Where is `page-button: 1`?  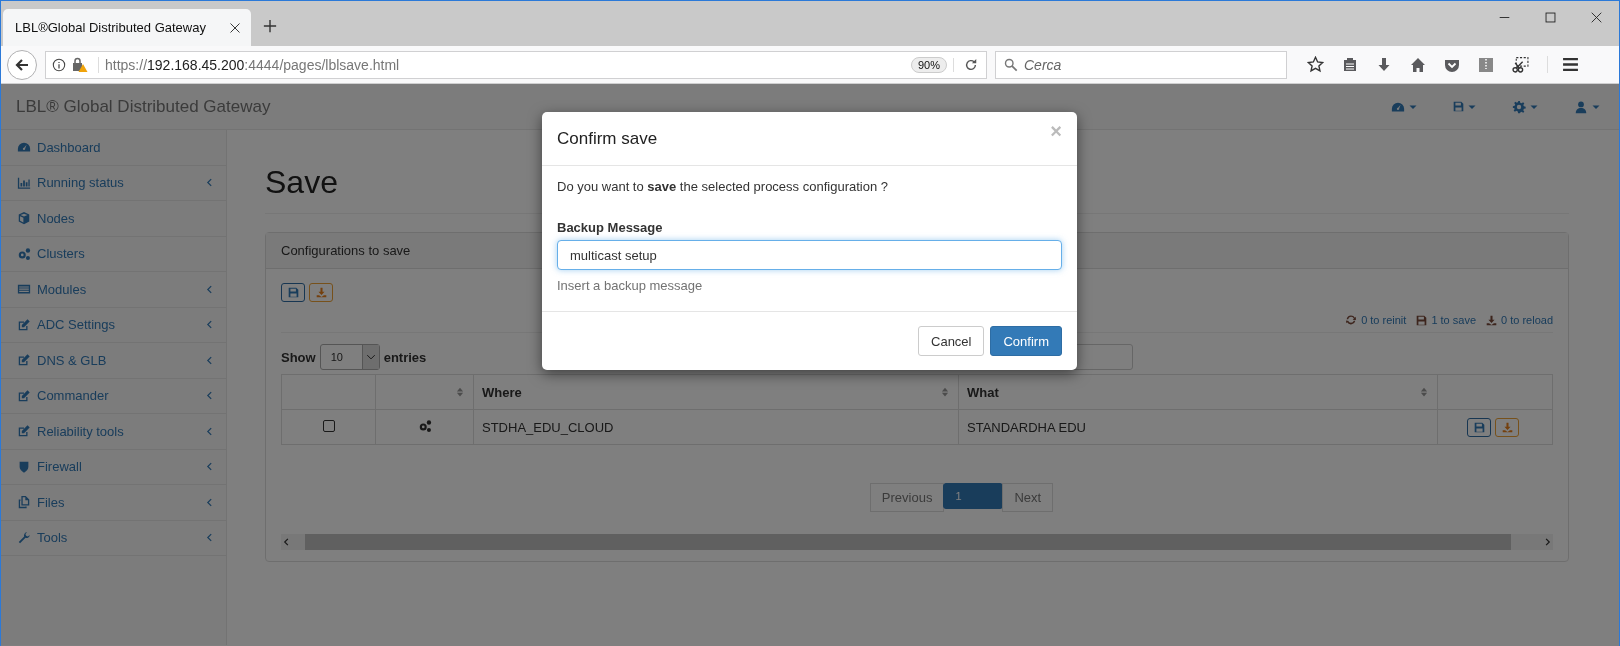 page-button: 1 is located at coordinates (973, 496).